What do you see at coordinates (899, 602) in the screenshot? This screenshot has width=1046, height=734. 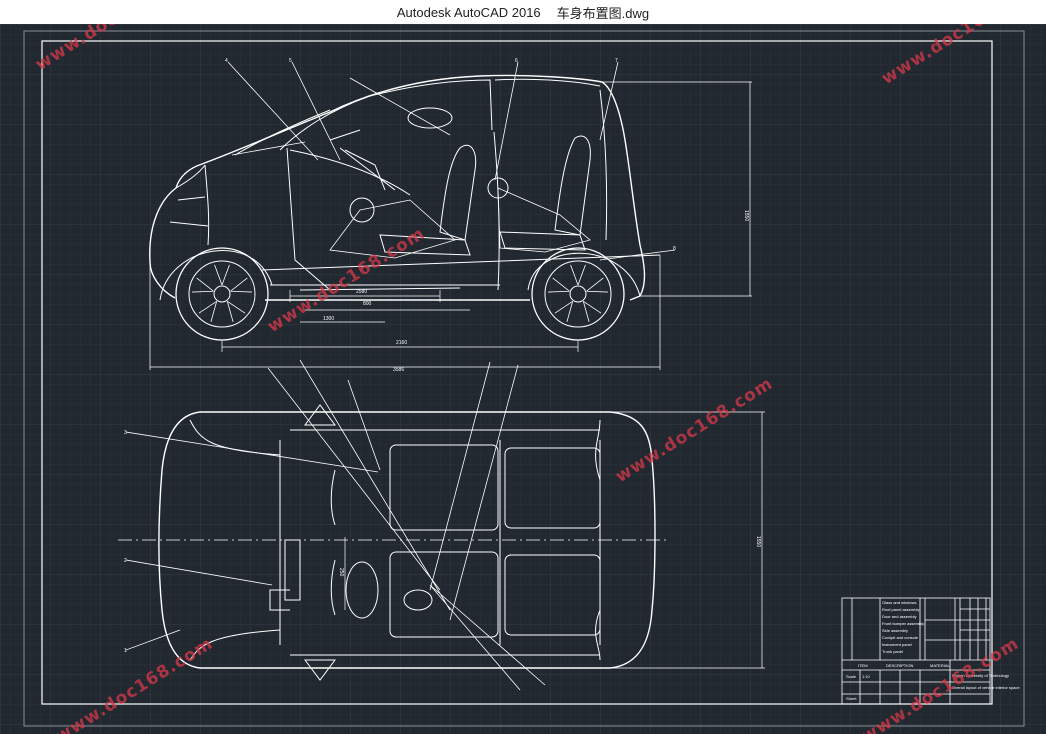 I see `title-row: Glass and windows` at bounding box center [899, 602].